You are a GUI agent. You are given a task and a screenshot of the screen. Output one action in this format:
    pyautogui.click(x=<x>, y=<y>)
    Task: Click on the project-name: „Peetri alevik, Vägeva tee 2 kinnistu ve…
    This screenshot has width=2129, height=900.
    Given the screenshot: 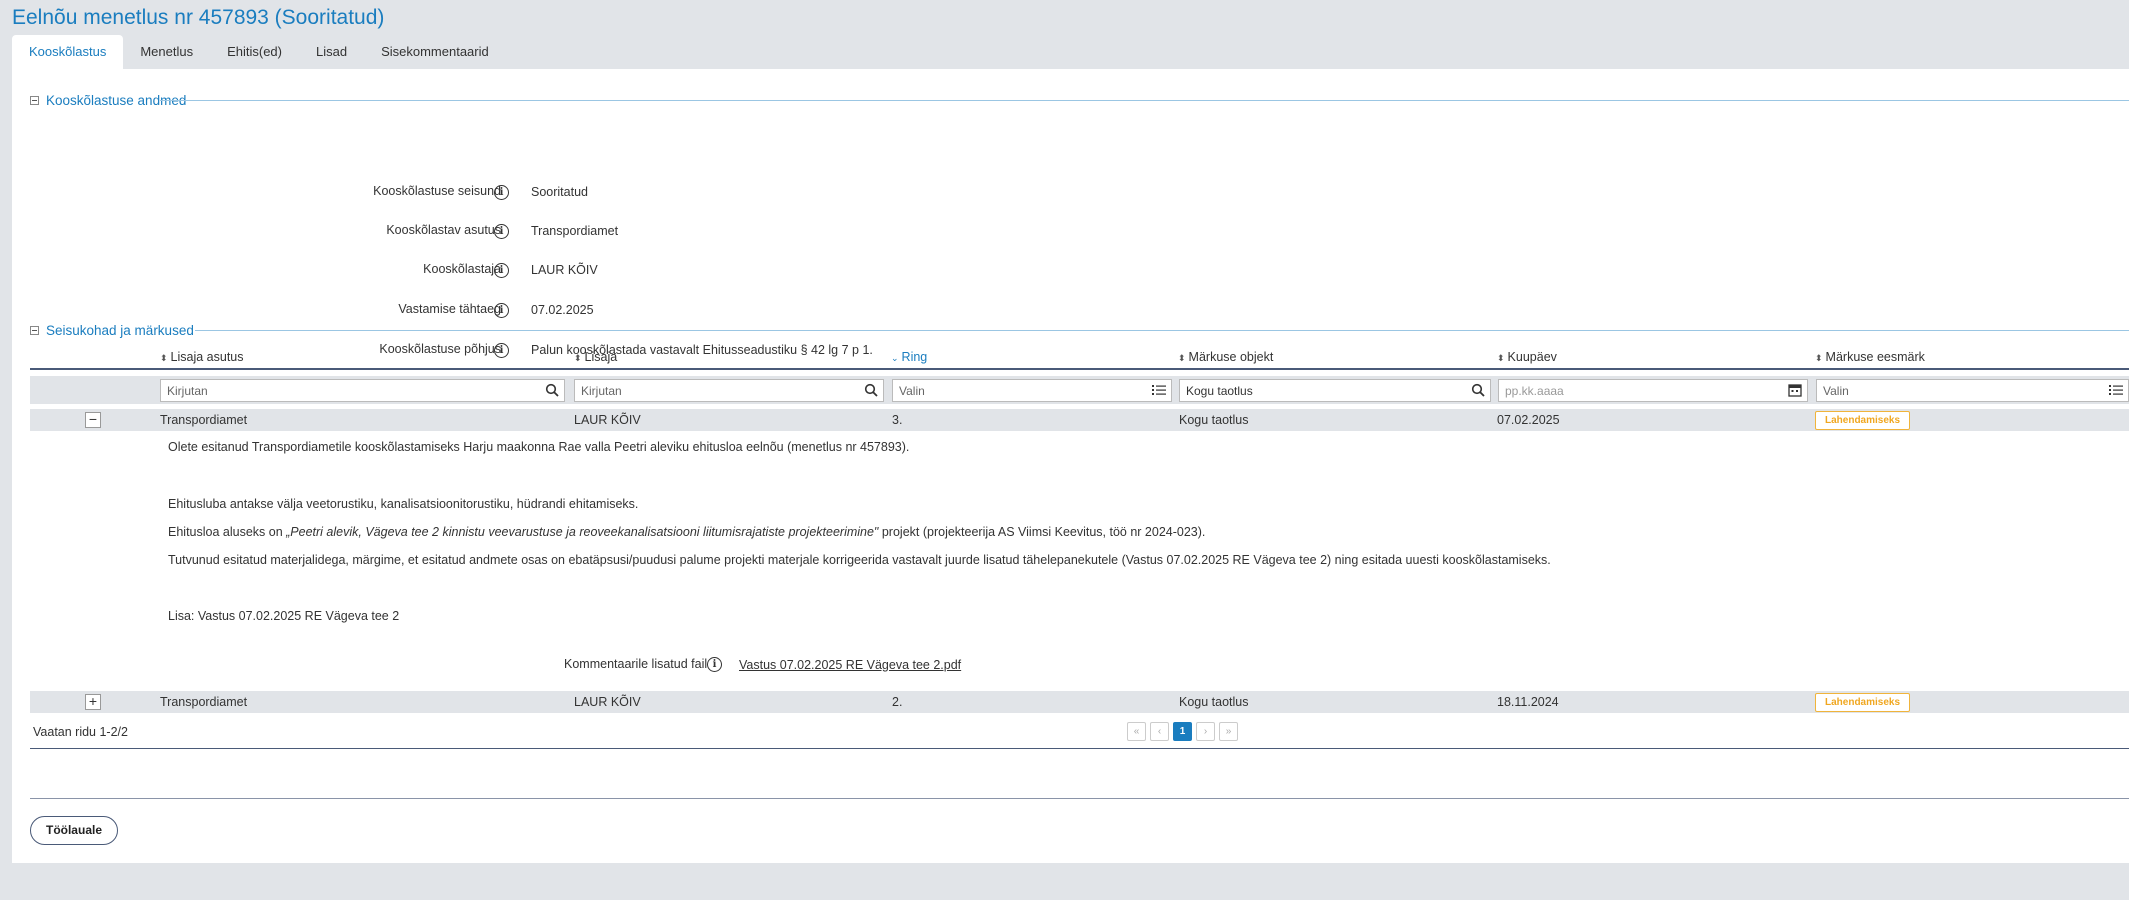 What is the action you would take?
    pyautogui.click(x=582, y=532)
    